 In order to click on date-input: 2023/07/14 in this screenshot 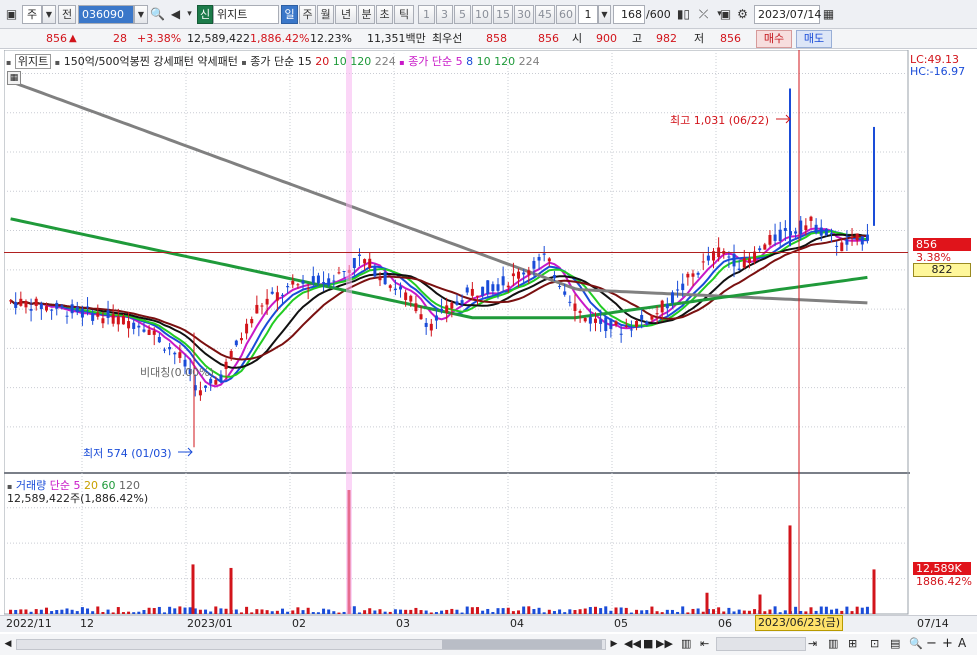, I will do `click(787, 14)`.